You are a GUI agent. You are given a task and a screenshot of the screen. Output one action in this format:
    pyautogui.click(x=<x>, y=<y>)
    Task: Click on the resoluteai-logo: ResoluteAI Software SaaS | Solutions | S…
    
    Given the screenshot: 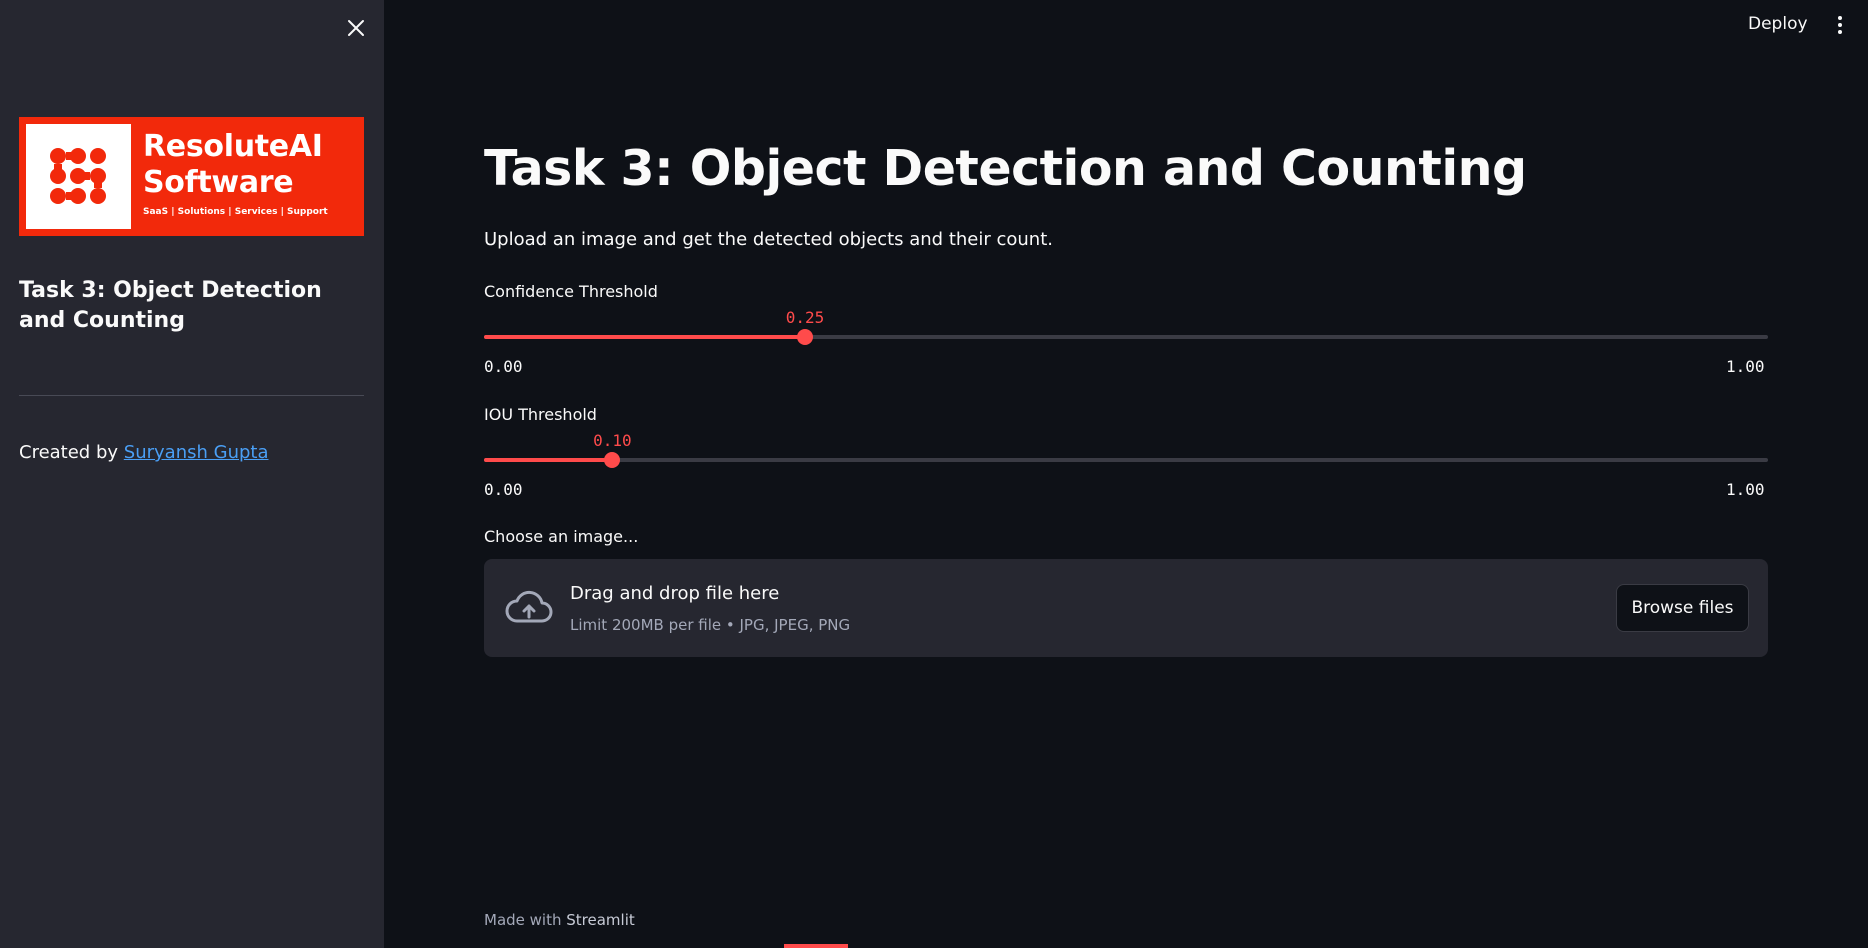 What is the action you would take?
    pyautogui.click(x=191, y=176)
    